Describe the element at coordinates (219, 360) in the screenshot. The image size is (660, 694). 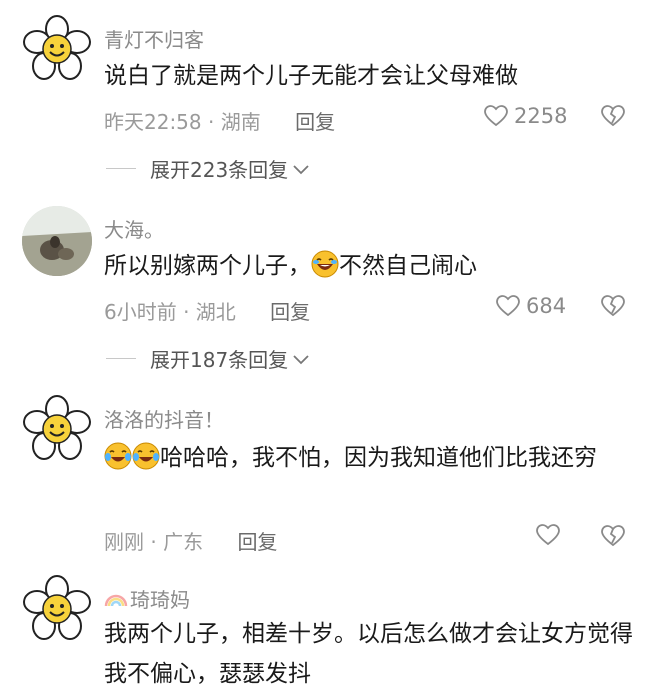
I see `expand-replies-label: 展开187条回复` at that location.